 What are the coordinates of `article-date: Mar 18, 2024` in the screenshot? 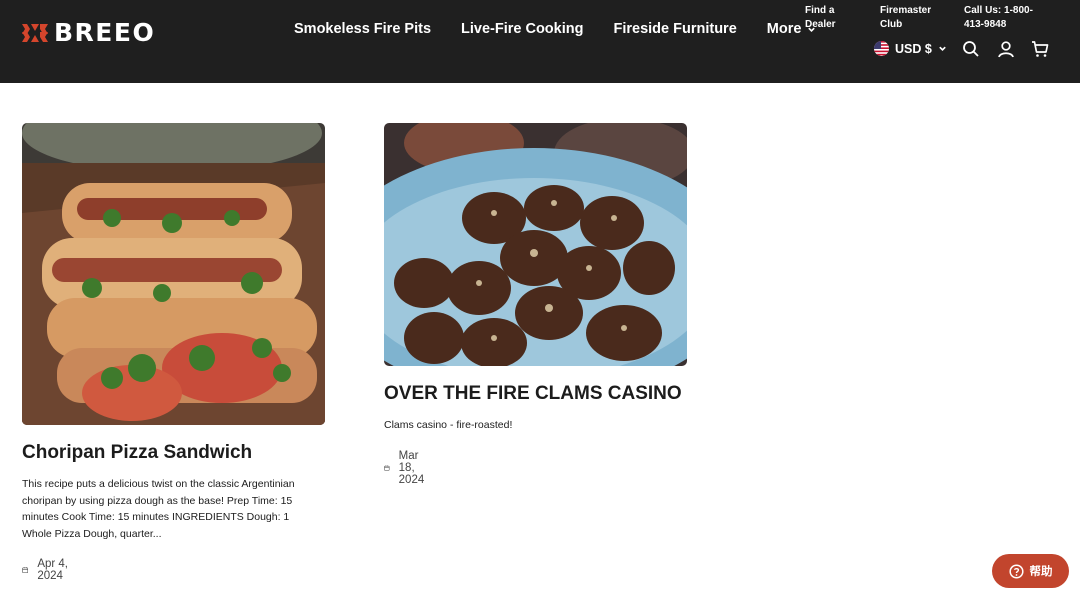 It's located at (407, 468).